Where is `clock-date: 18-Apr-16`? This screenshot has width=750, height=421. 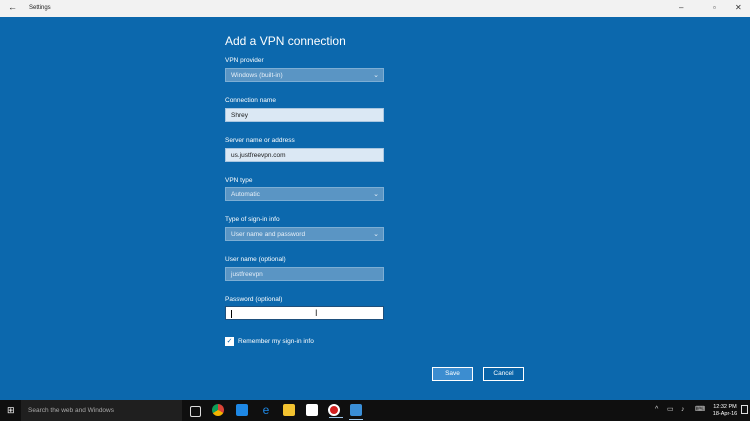
clock-date: 18-Apr-16 is located at coordinates (725, 414).